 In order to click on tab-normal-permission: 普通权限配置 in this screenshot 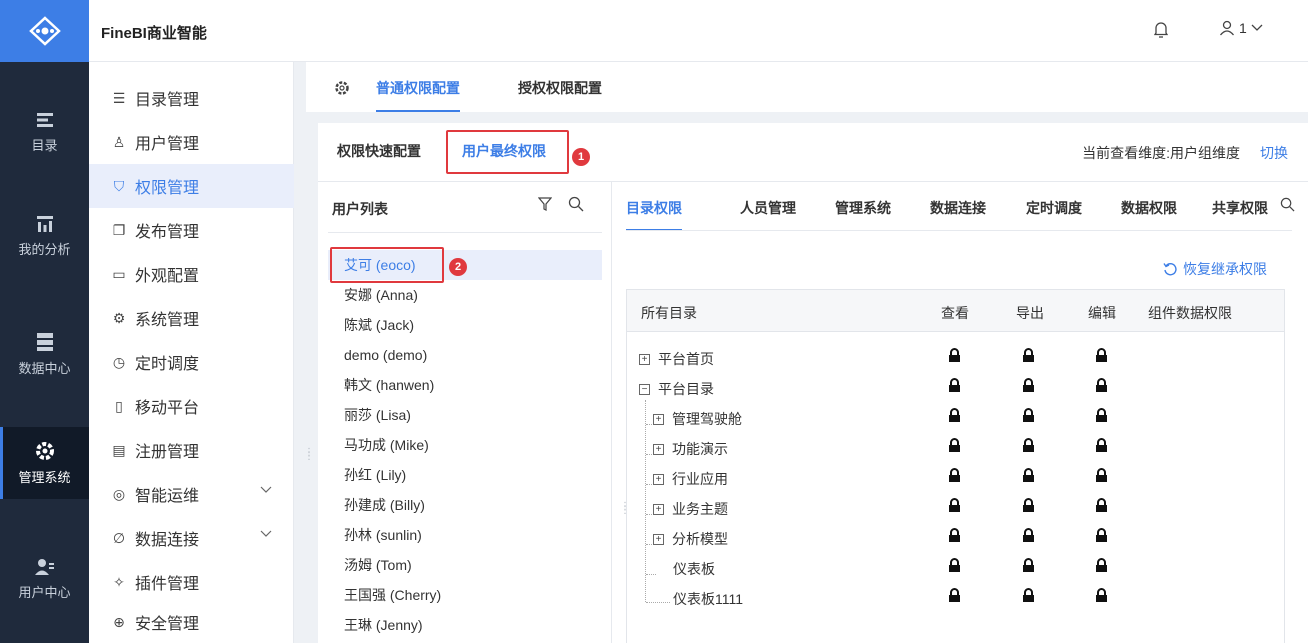, I will do `click(418, 95)`.